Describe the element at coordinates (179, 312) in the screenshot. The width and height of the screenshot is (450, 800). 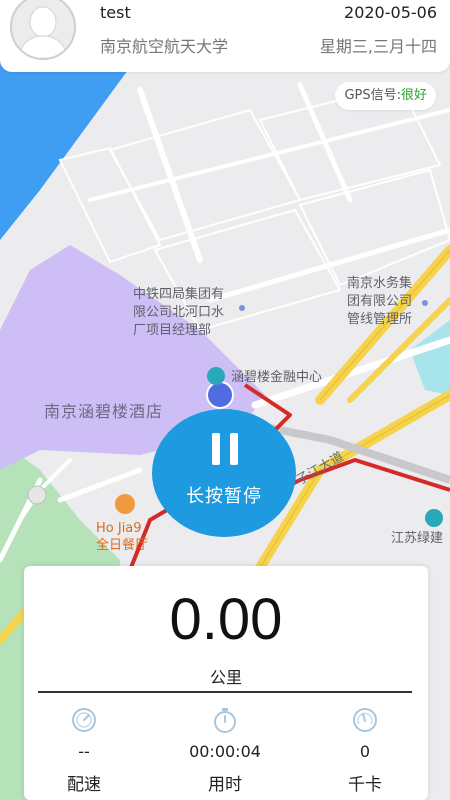
I see `map-poi-label: 中铁四局集团有 限公司北河口水 厂项目经理部` at that location.